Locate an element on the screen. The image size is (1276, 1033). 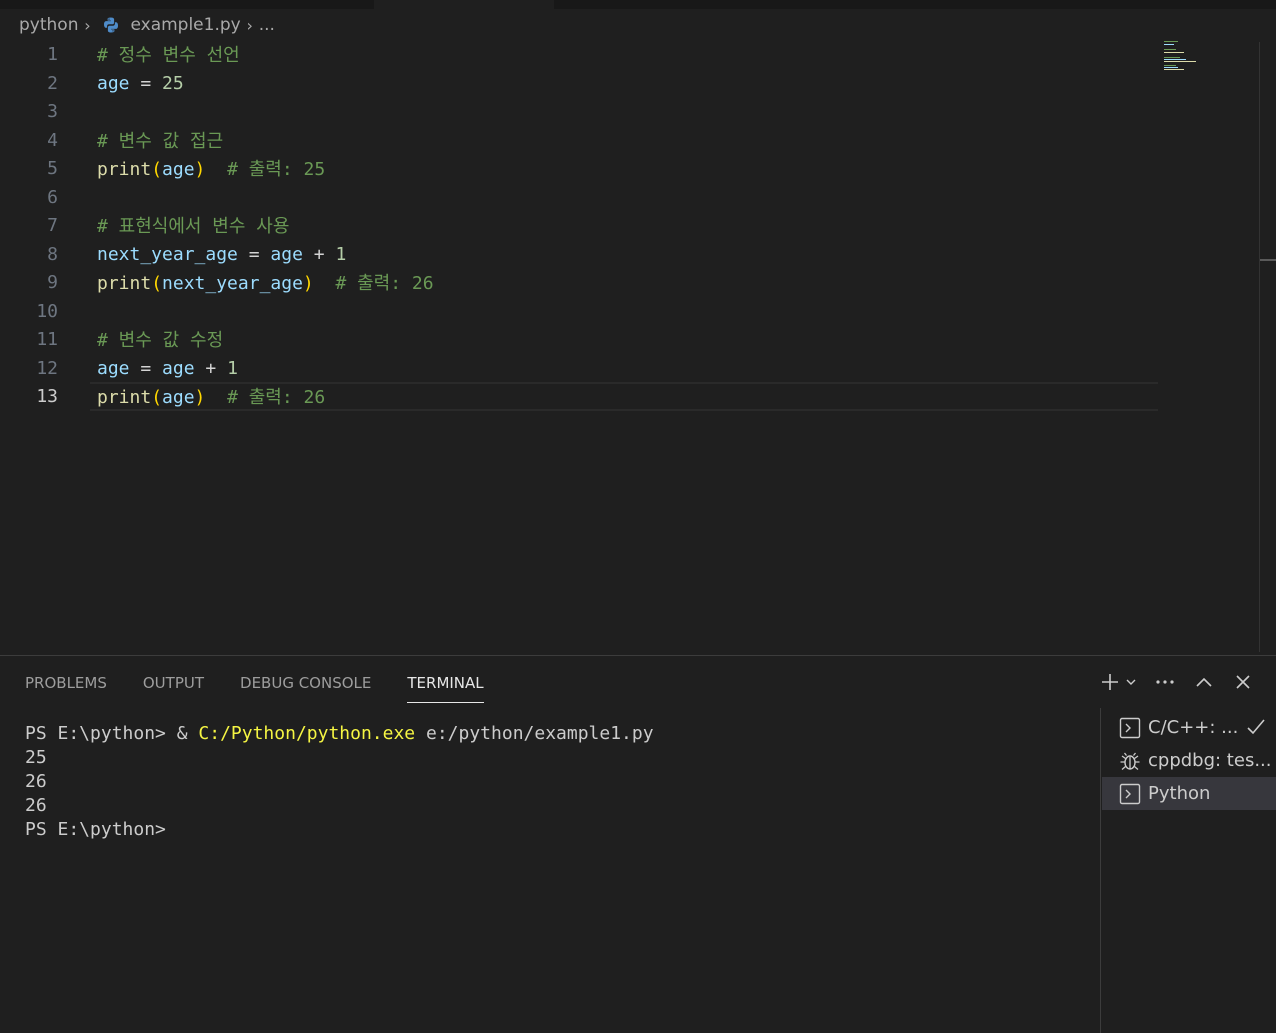
line-number: 6 is located at coordinates (52, 197).